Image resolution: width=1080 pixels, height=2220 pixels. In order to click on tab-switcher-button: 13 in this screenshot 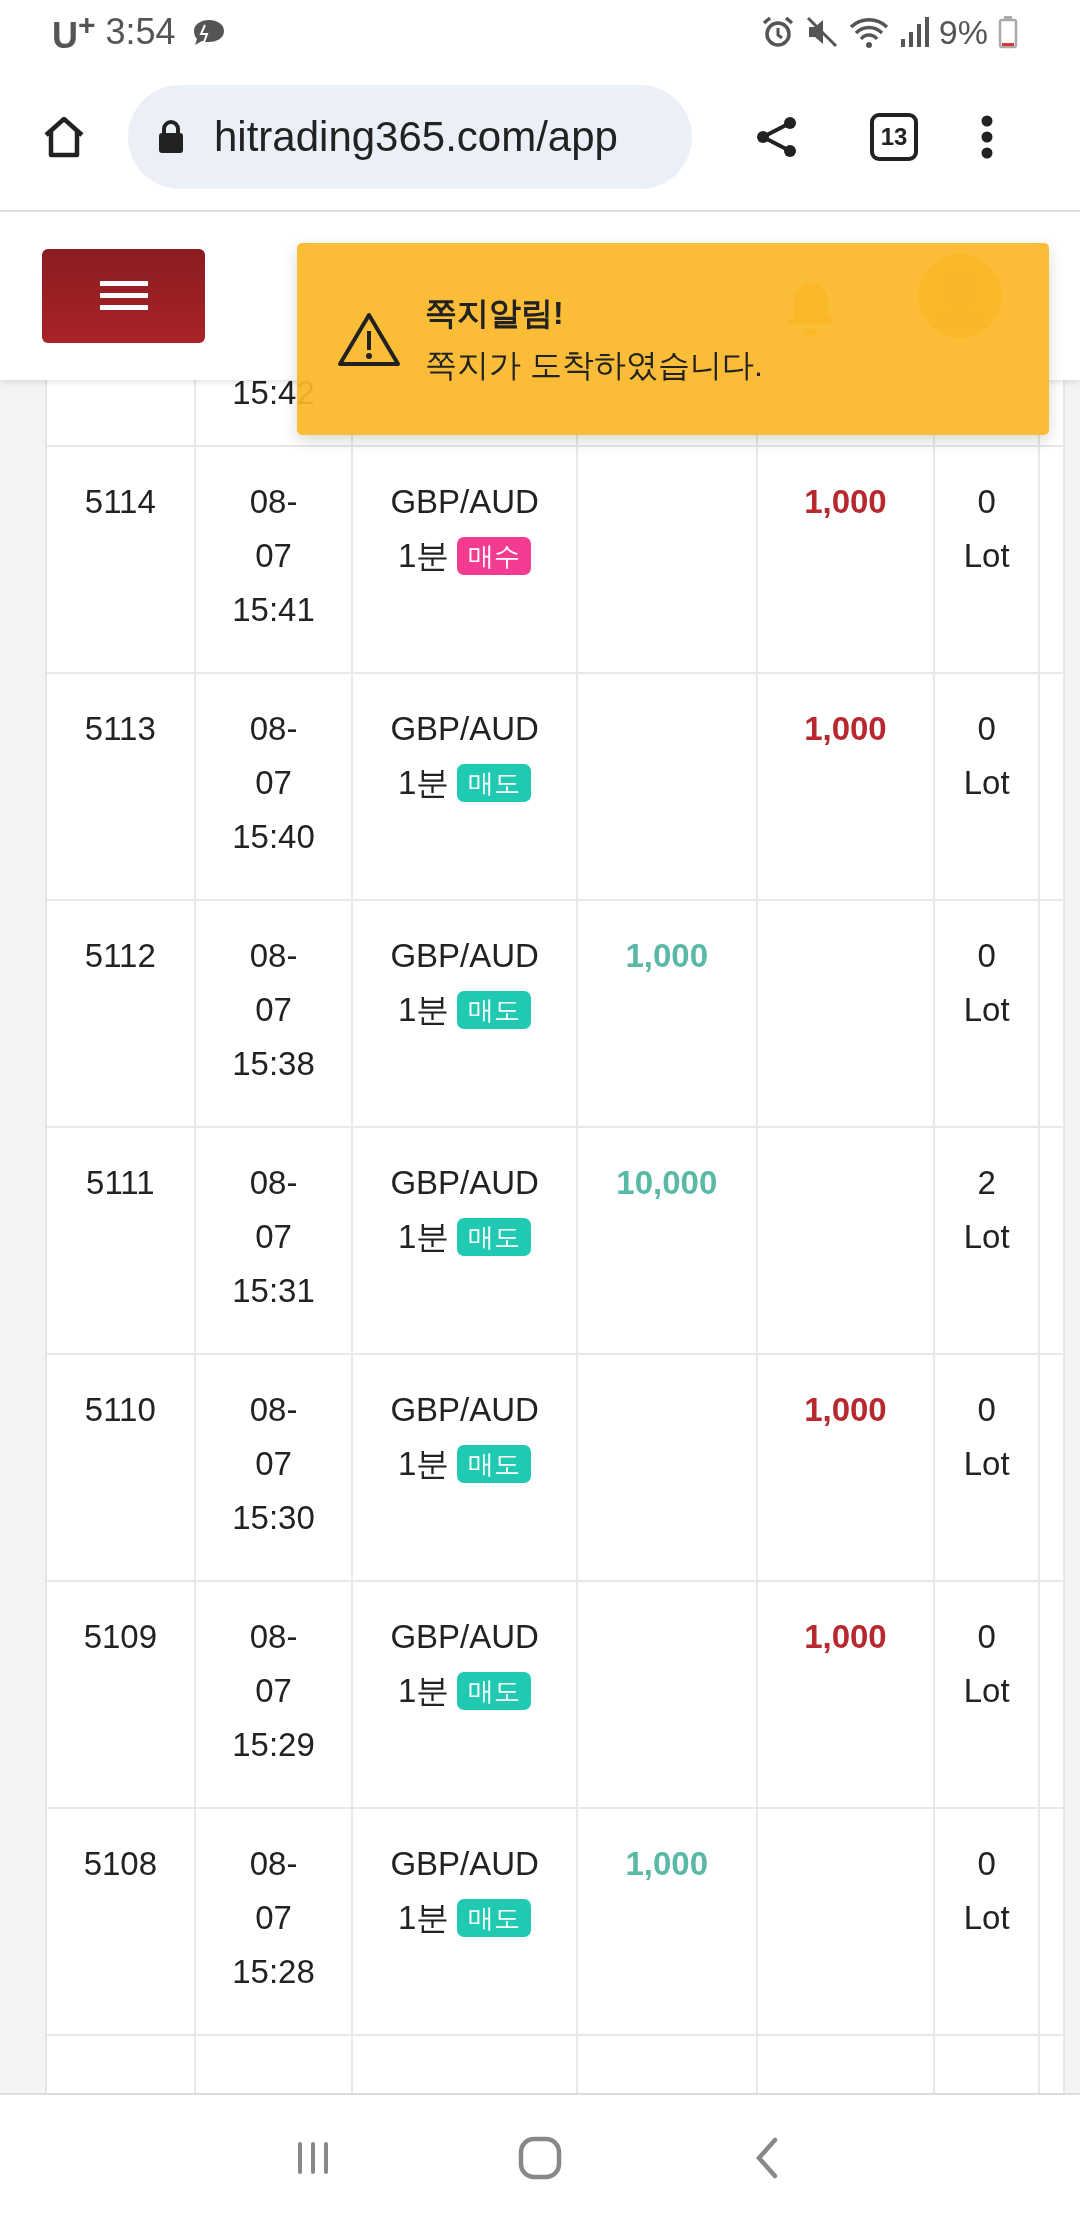, I will do `click(894, 137)`.